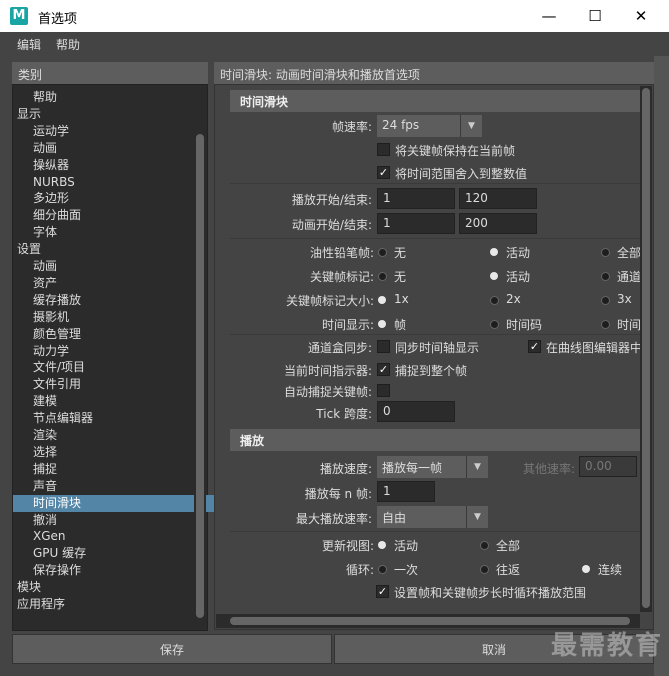 The image size is (669, 676). Describe the element at coordinates (498, 198) in the screenshot. I see `playback-end-field: 120` at that location.